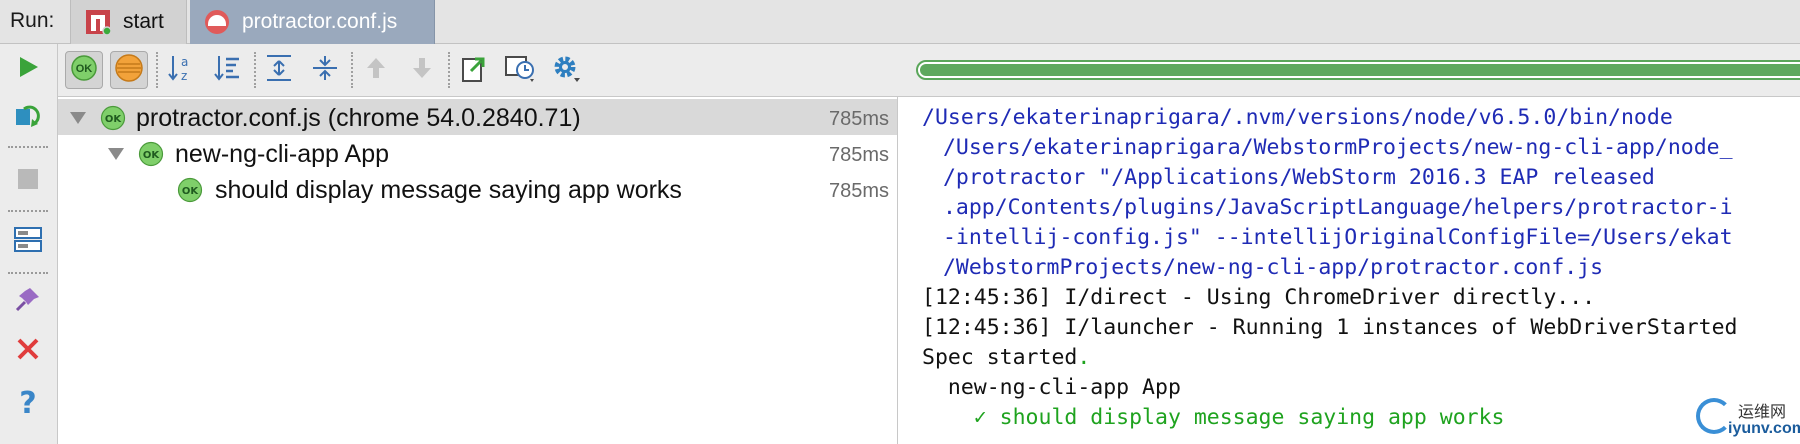  I want to click on test-history-icon, so click(520, 70).